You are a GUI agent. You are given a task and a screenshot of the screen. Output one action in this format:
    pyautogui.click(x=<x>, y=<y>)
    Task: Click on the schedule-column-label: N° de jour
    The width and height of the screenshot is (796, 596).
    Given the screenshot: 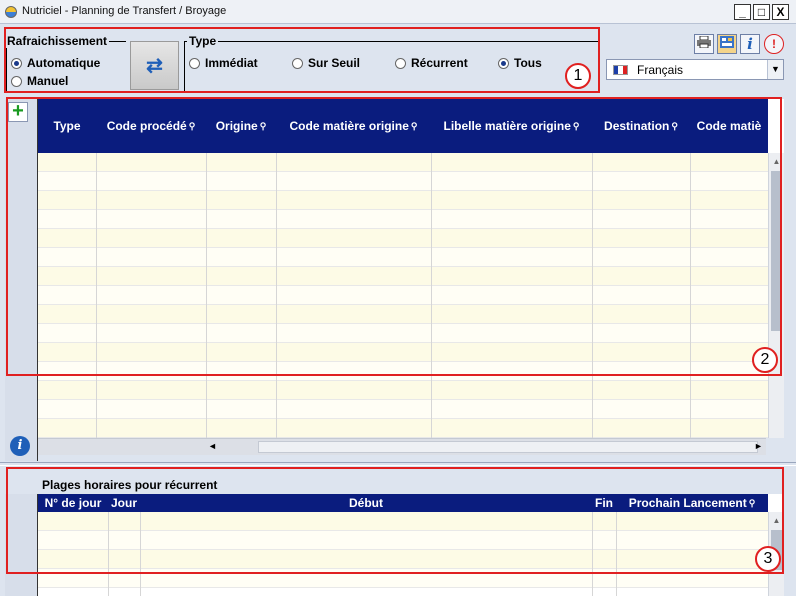 What is the action you would take?
    pyautogui.click(x=73, y=503)
    